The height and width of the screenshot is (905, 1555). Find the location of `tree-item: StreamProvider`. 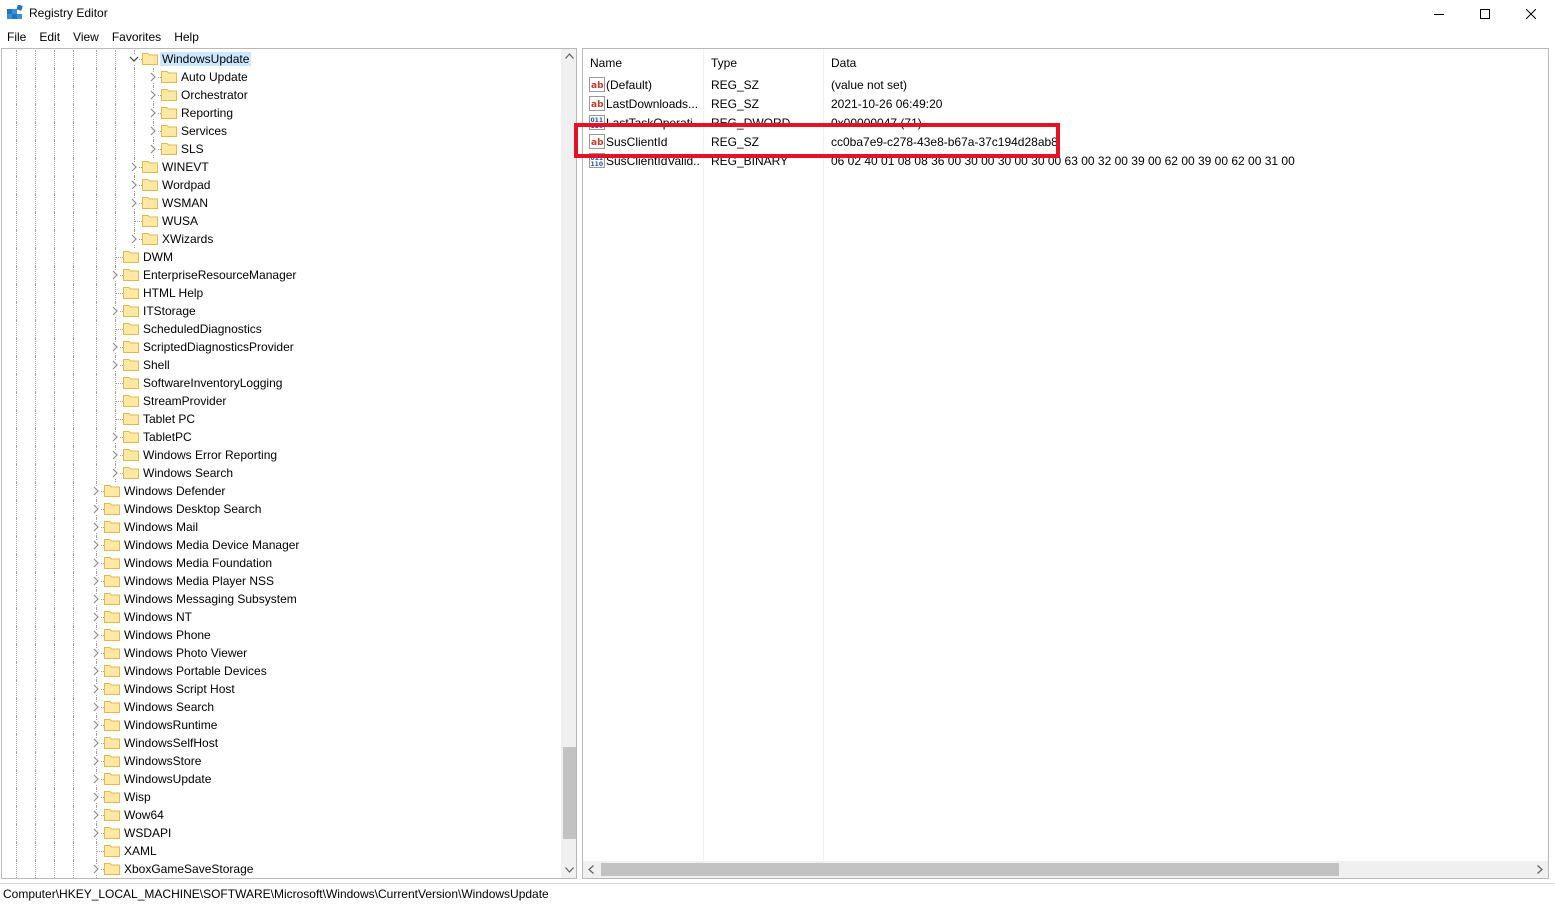

tree-item: StreamProvider is located at coordinates (281, 401).